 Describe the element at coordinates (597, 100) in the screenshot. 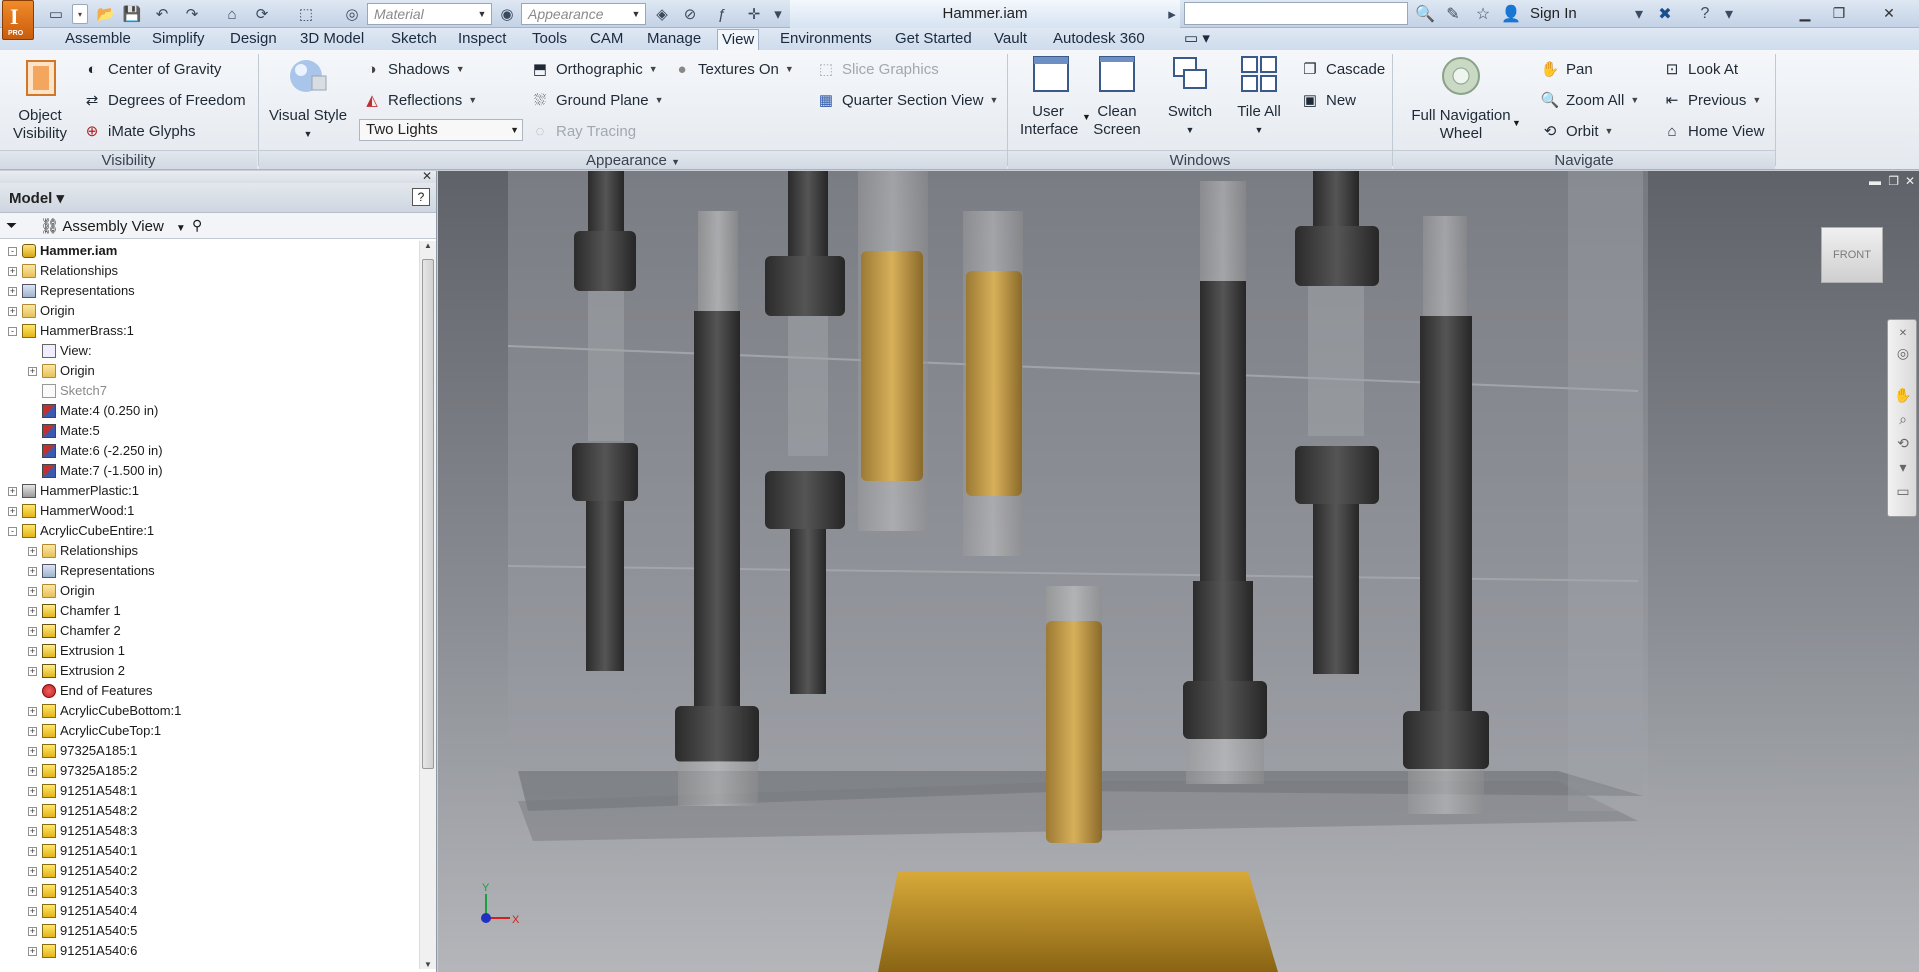

I see `ground-plane-button: ⛆ Ground Plane ▼` at that location.